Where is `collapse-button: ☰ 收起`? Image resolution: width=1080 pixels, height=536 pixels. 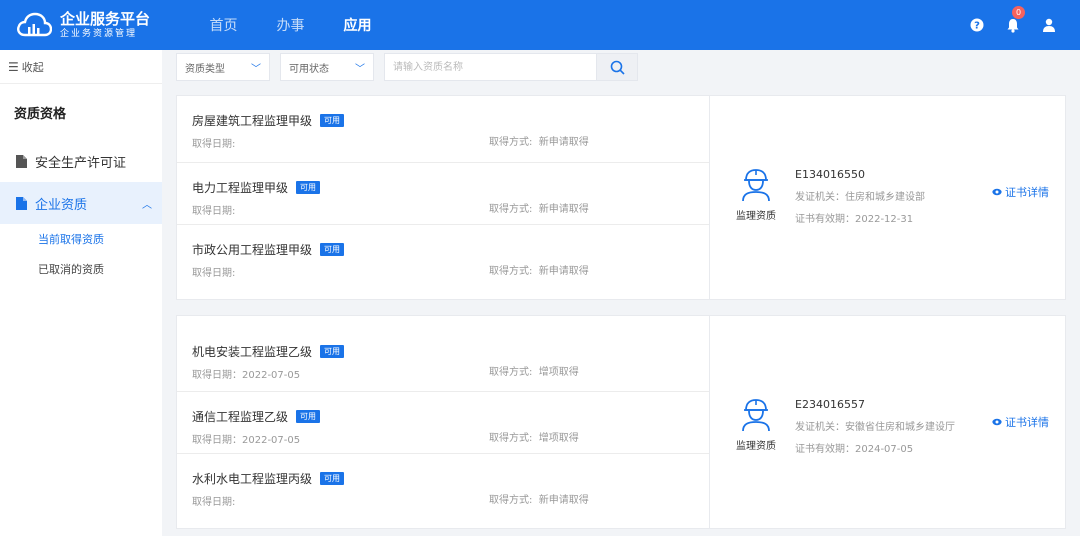 collapse-button: ☰ 收起 is located at coordinates (81, 67).